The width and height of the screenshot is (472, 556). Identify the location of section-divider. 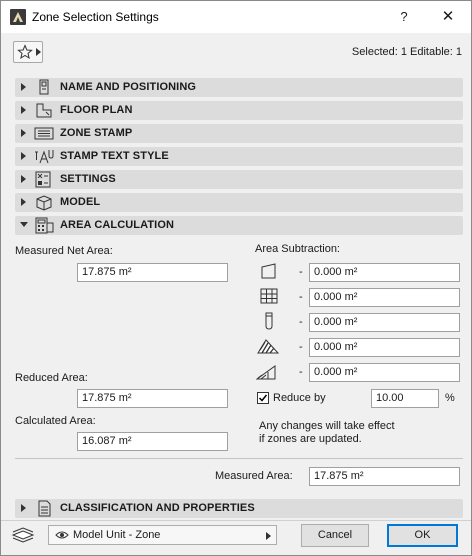
(239, 458).